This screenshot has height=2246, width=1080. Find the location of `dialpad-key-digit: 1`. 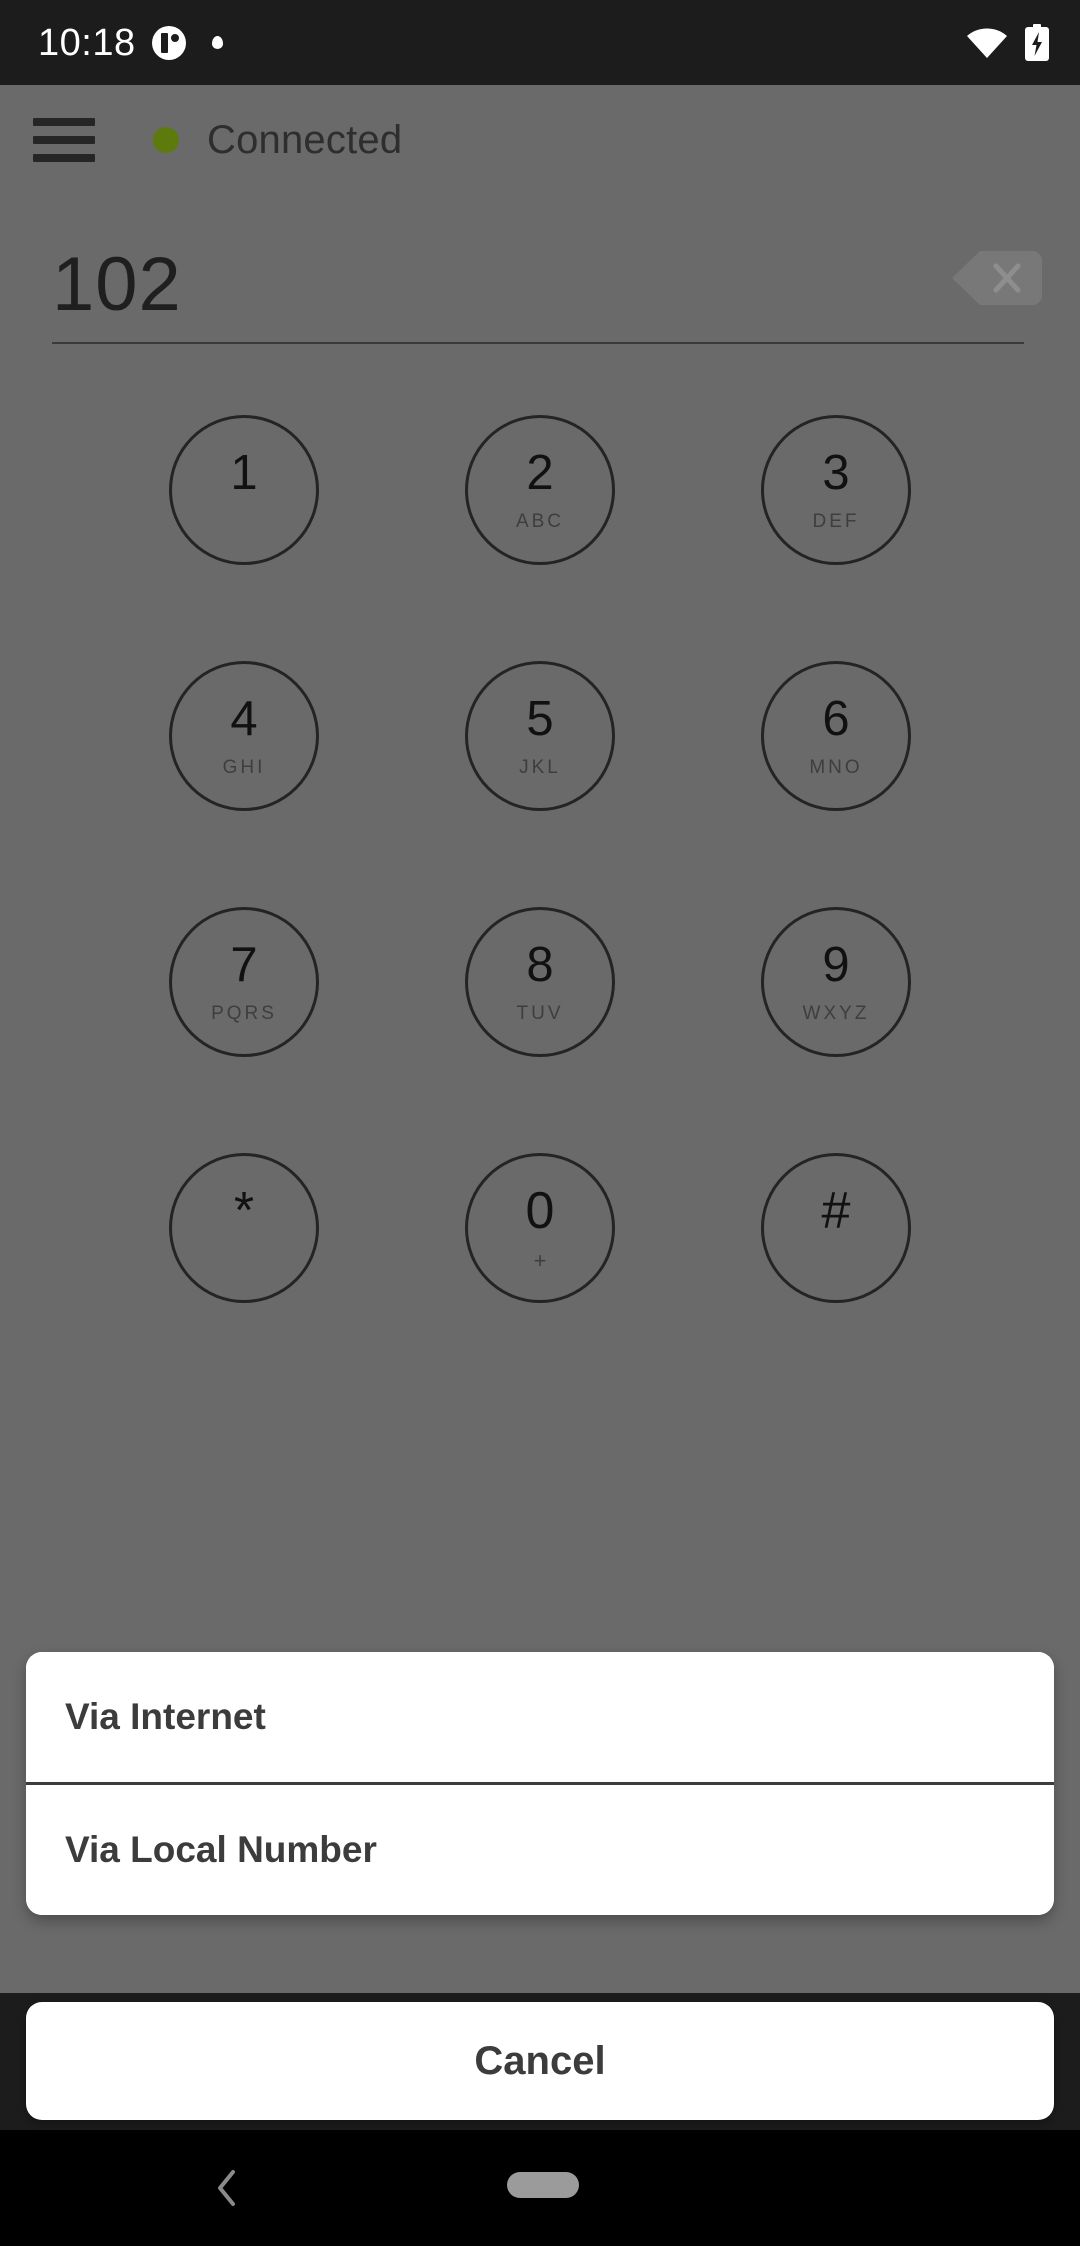

dialpad-key-digit: 1 is located at coordinates (244, 472).